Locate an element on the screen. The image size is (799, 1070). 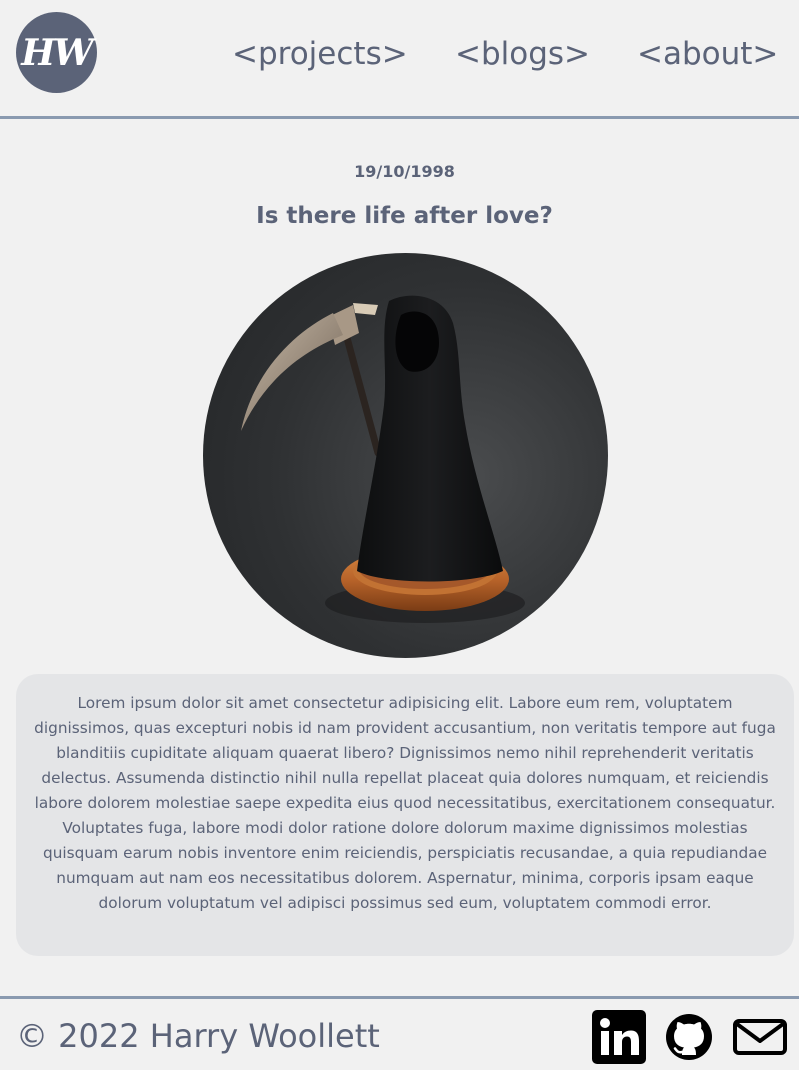
site-footer: © 2022 Harry Woollett is located at coordinates (399, 1033).